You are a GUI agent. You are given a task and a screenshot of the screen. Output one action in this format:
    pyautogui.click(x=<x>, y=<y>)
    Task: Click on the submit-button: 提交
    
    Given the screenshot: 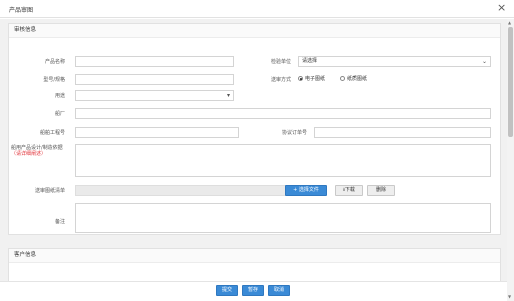 What is the action you would take?
    pyautogui.click(x=227, y=290)
    